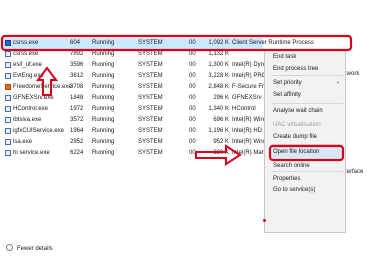 Image resolution: width=384 pixels, height=258 pixels. What do you see at coordinates (218, 131) in the screenshot?
I see `process-memory: 1,196 K` at bounding box center [218, 131].